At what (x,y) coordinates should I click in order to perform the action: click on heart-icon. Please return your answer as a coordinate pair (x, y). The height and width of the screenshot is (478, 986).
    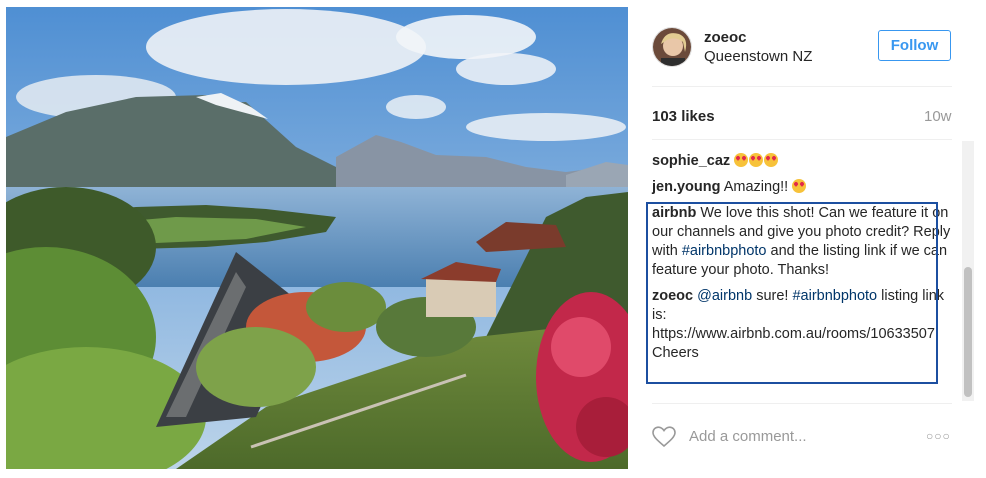
    Looking at the image, I should click on (664, 437).